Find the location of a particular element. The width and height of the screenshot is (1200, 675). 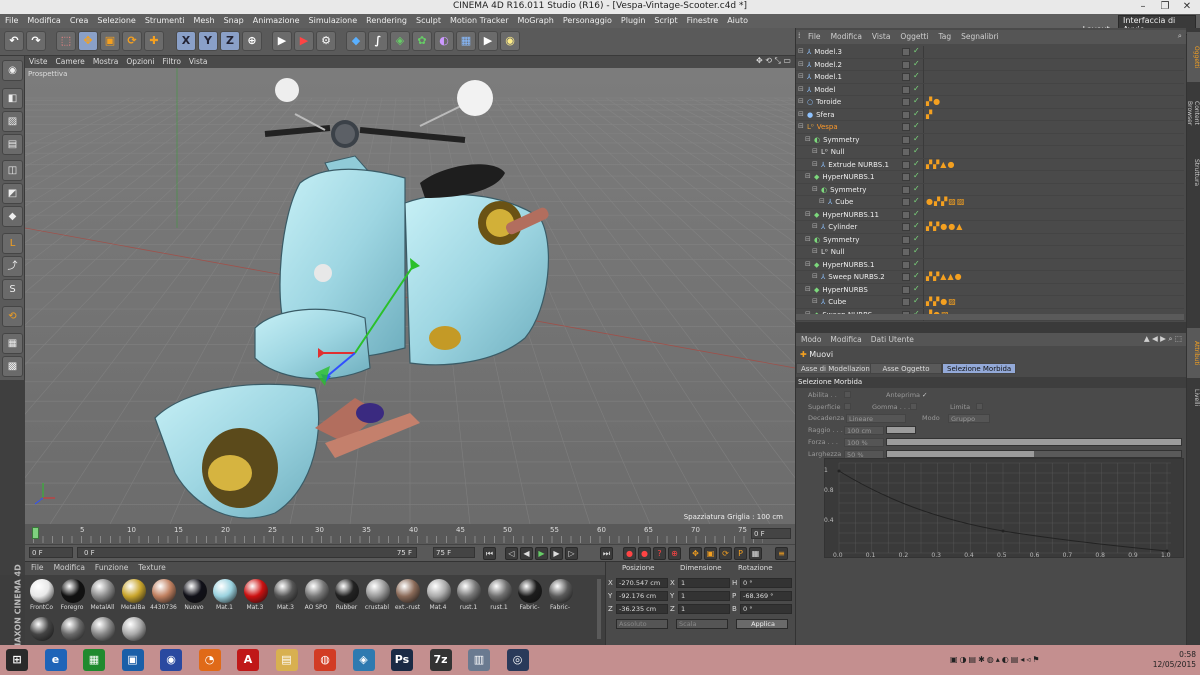

material-scrollbar is located at coordinates (599, 609).